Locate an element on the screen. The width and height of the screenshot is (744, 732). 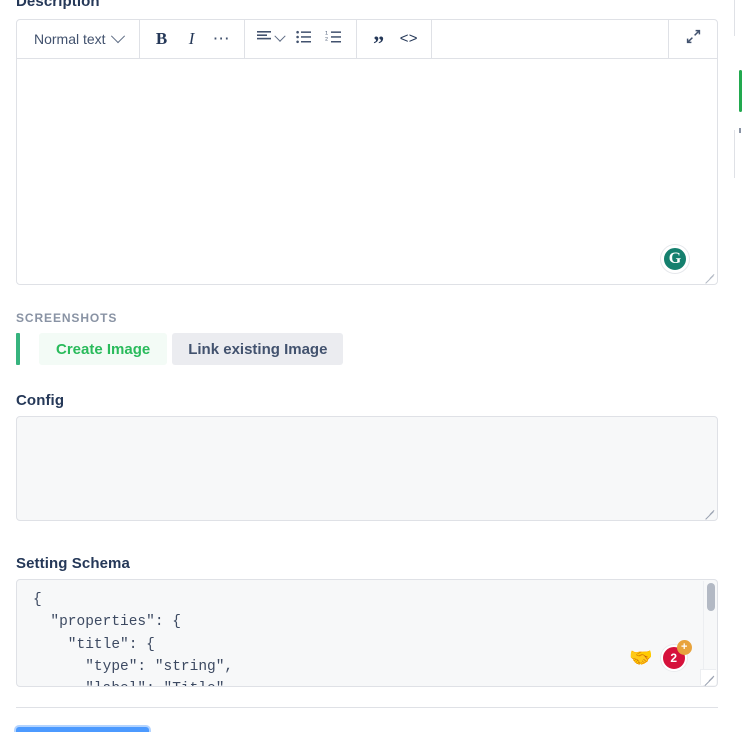
numbered-list-button: 1 2 is located at coordinates (334, 39).